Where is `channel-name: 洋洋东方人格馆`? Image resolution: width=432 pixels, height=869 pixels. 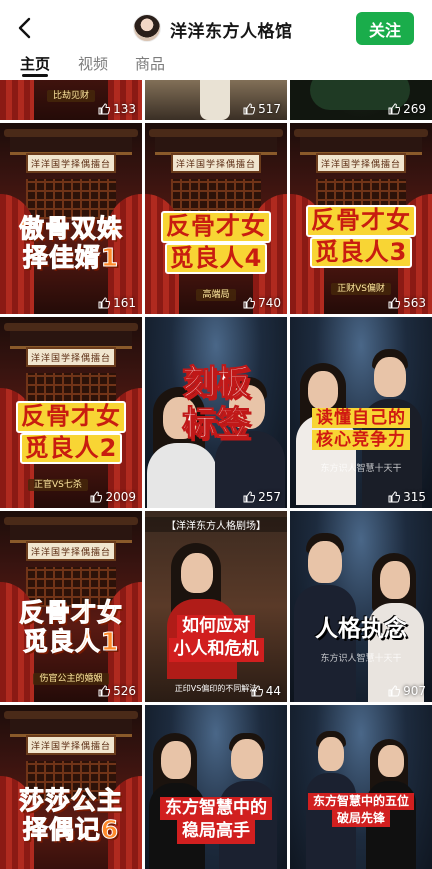 channel-name: 洋洋东方人格馆 is located at coordinates (231, 29).